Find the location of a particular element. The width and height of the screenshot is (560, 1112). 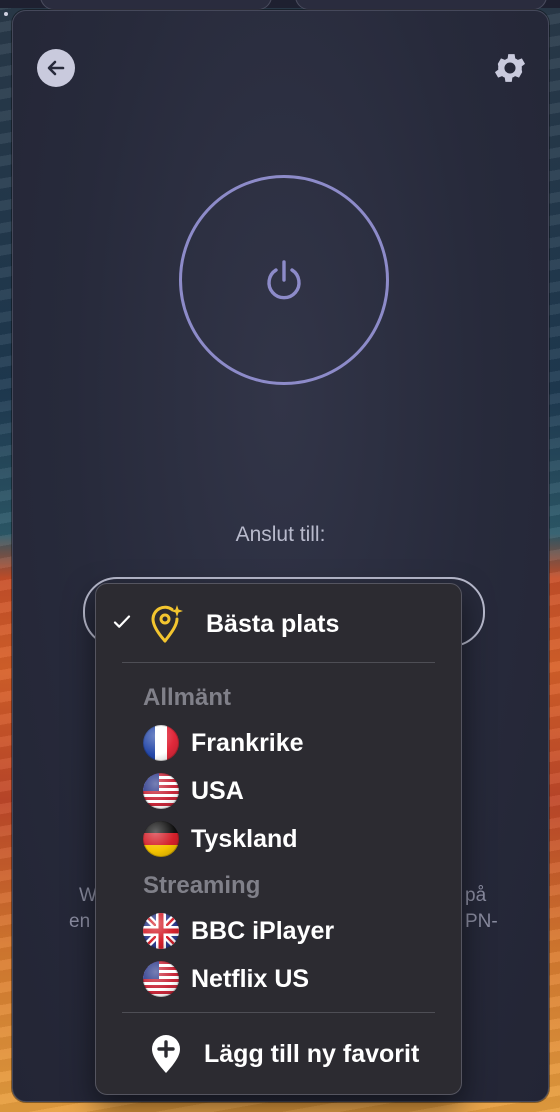

add-location-icon is located at coordinates (166, 1054).